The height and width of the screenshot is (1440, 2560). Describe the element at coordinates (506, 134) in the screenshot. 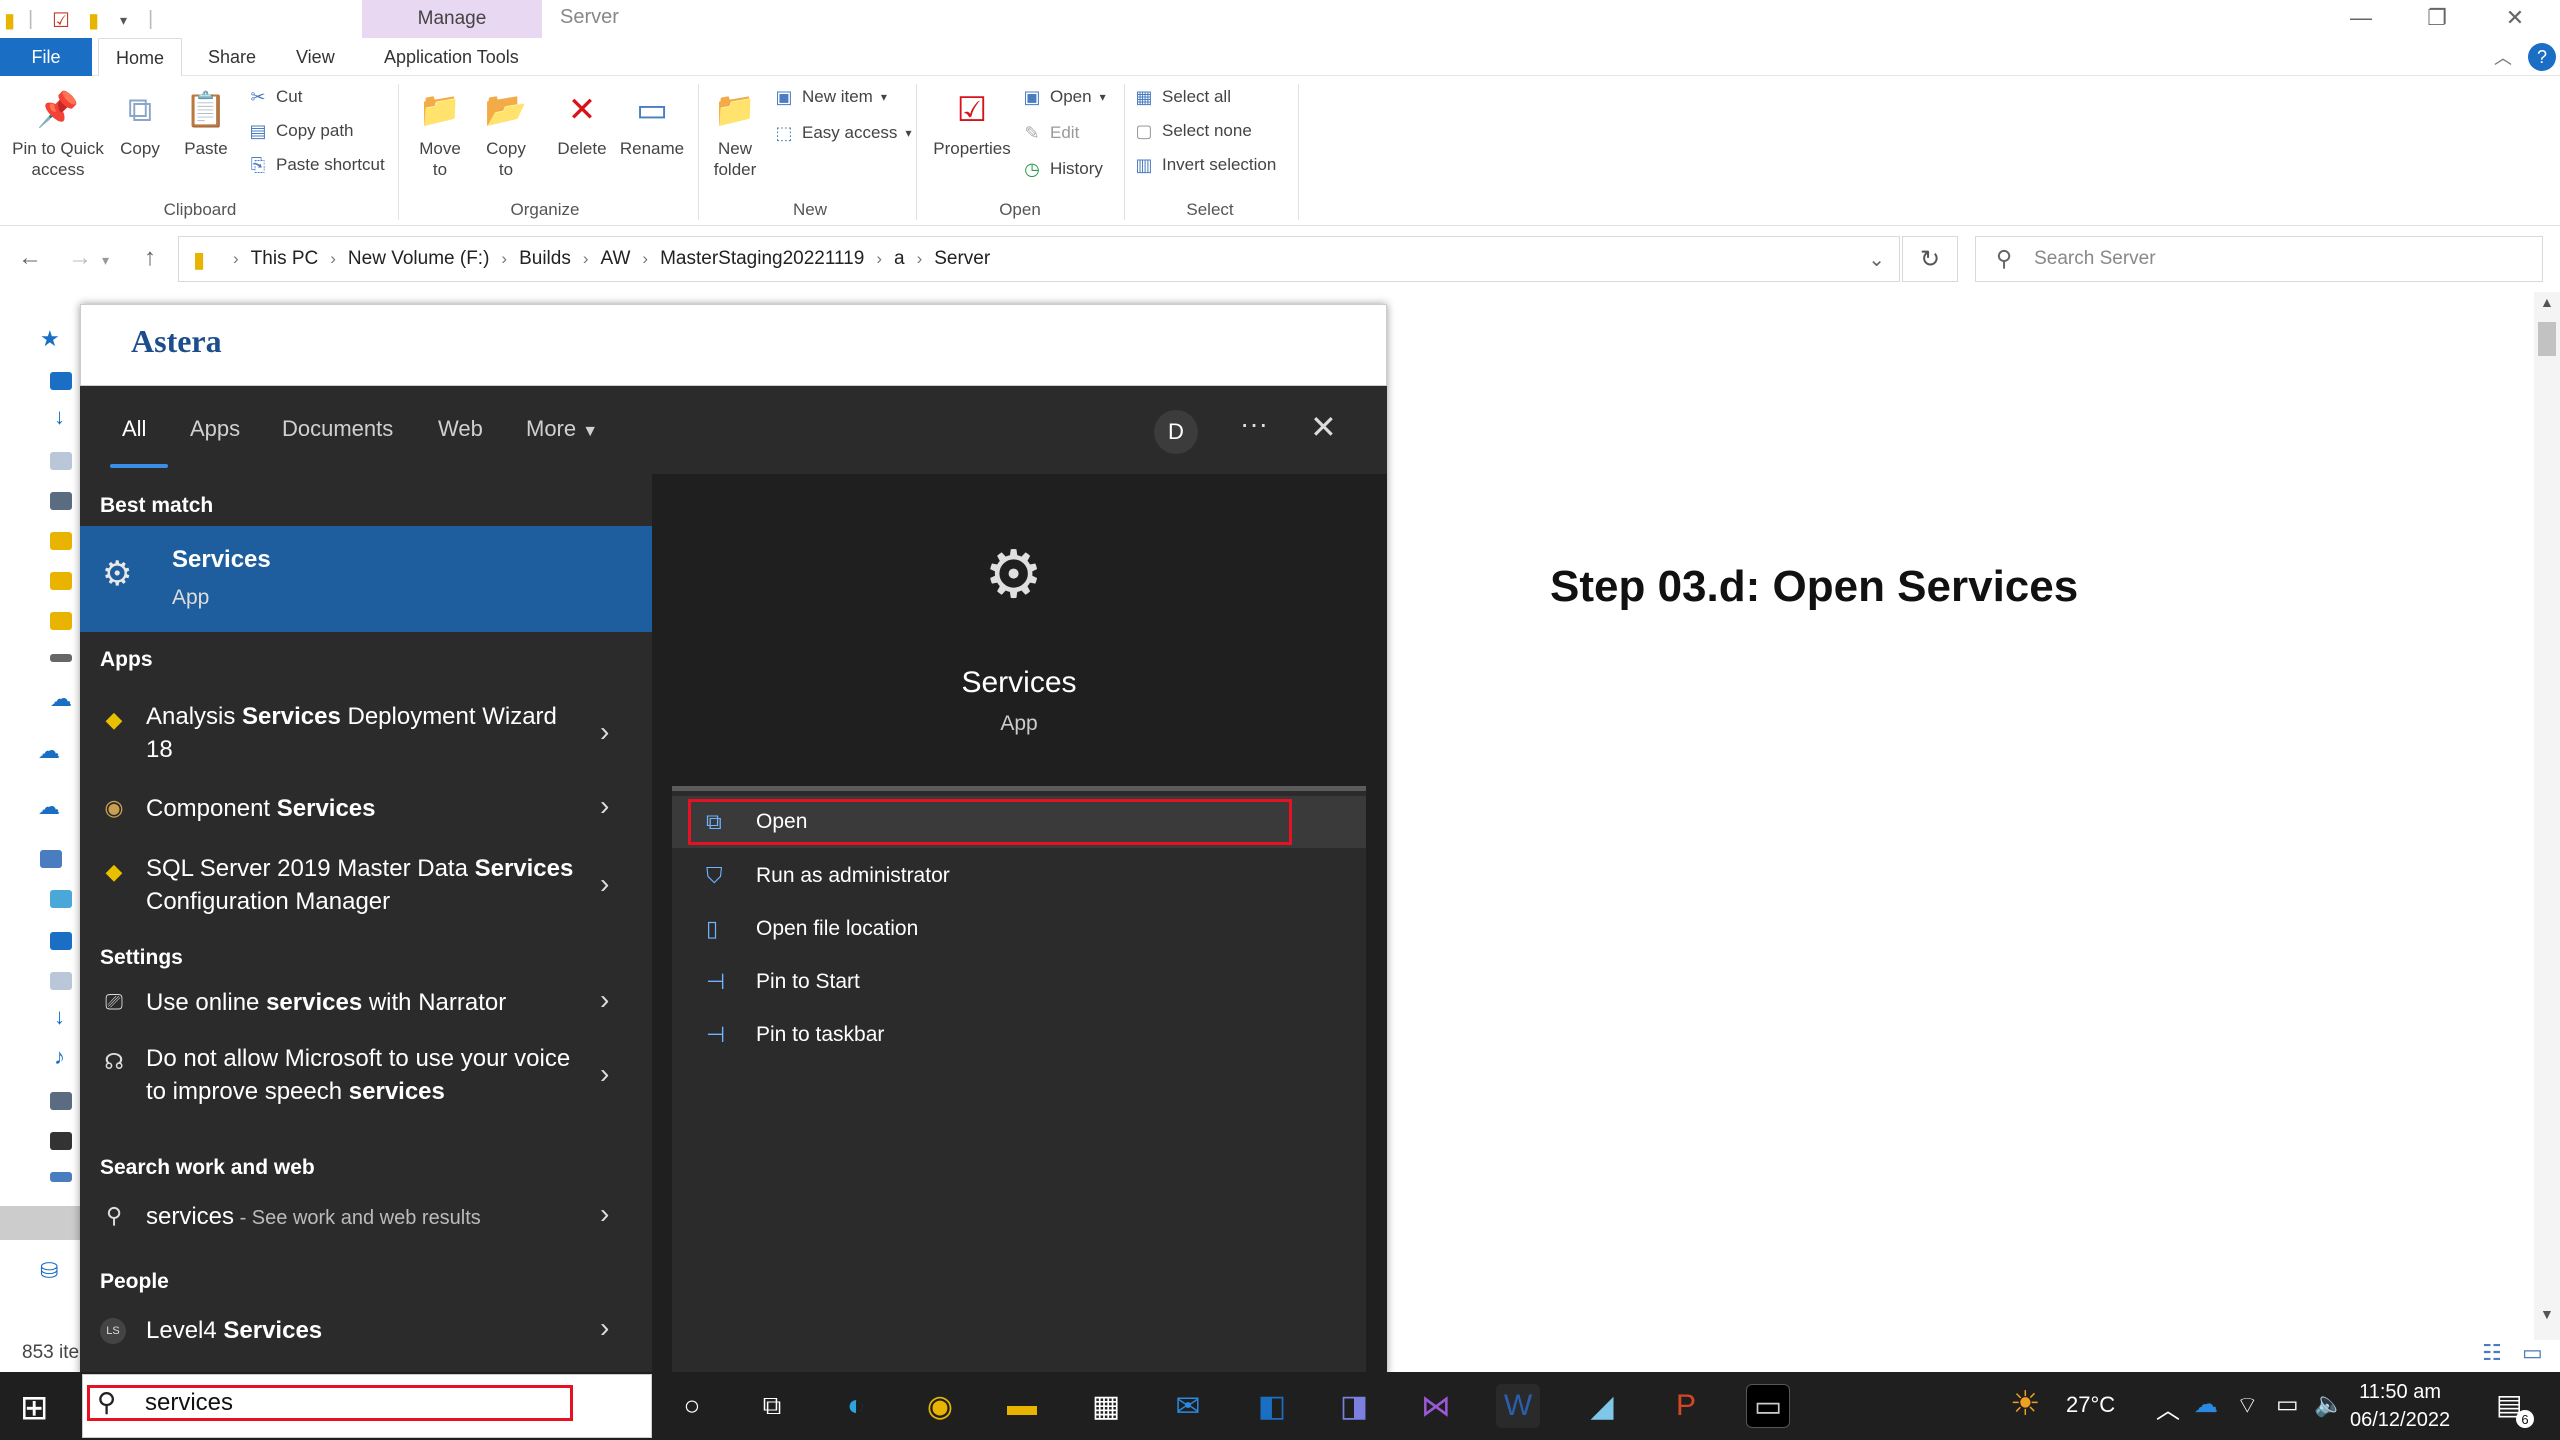

I see `copy-to-button: 📂 Copy to` at that location.